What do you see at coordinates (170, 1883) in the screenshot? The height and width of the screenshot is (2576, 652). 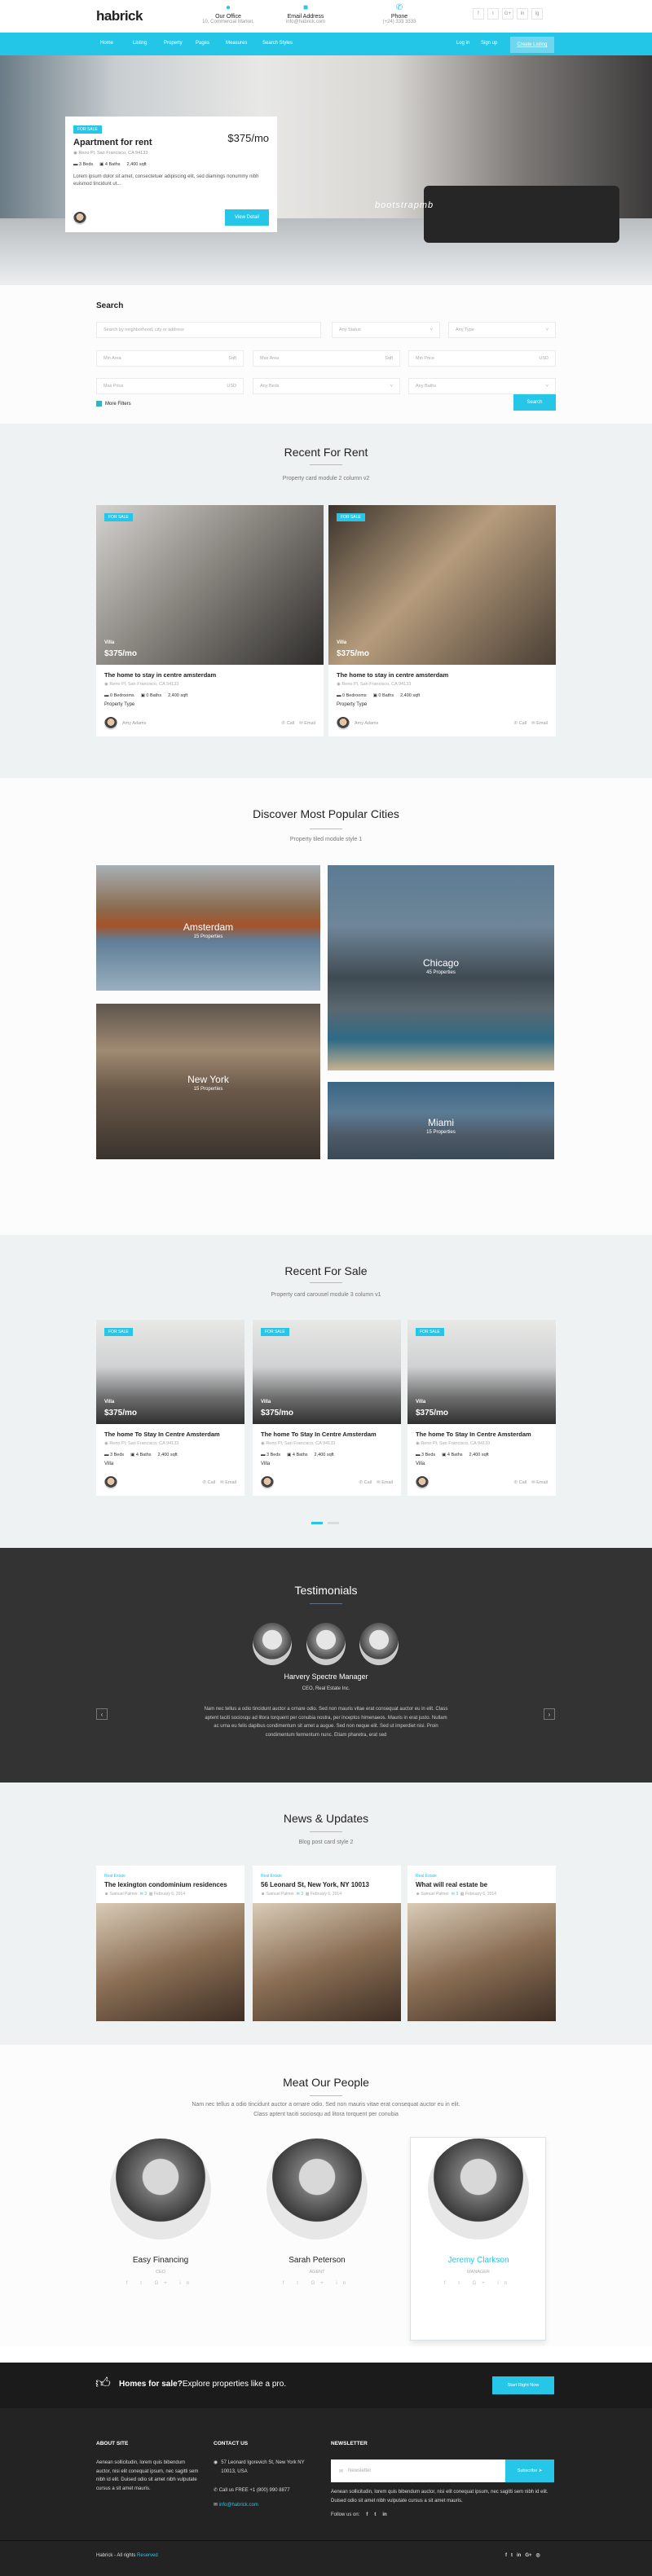 I see `post-title: The lexington condominium residences` at bounding box center [170, 1883].